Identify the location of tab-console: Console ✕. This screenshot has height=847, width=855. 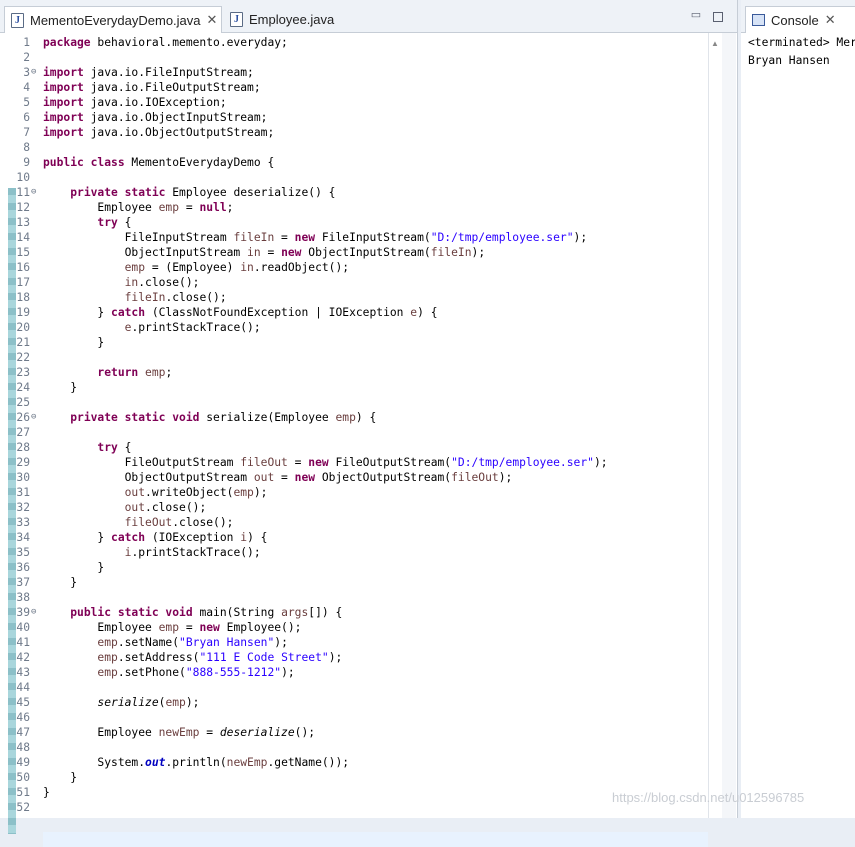
(800, 19).